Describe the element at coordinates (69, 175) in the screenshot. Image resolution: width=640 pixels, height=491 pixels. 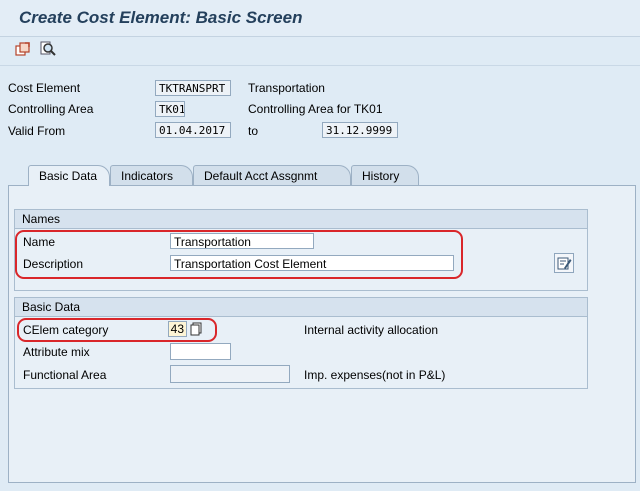
I see `tab-basic-data: Basic Data` at that location.